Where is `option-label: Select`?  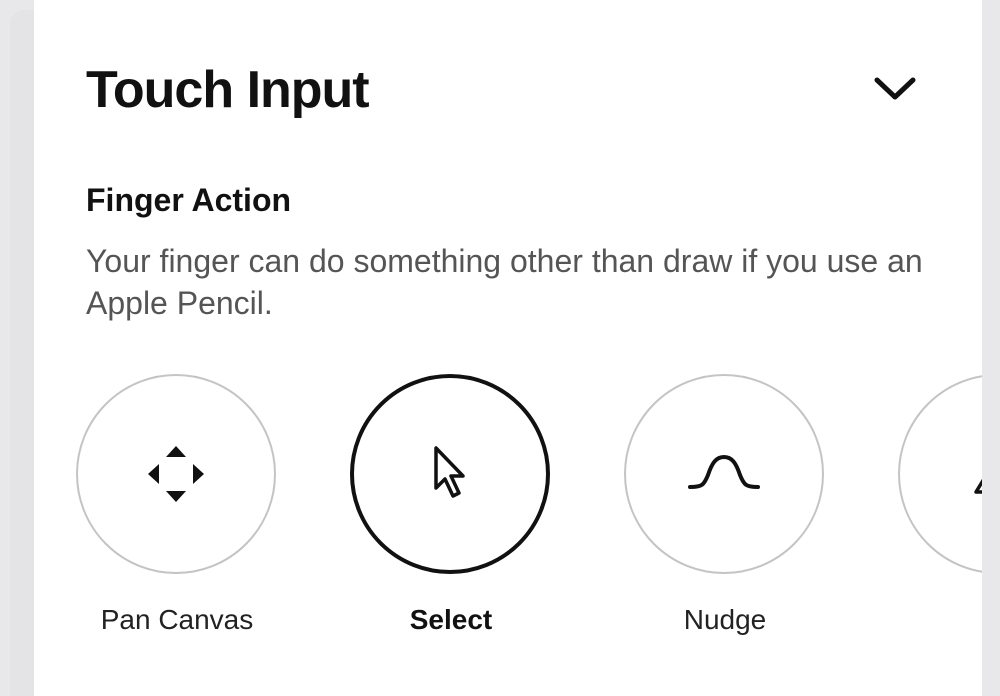 option-label: Select is located at coordinates (451, 619).